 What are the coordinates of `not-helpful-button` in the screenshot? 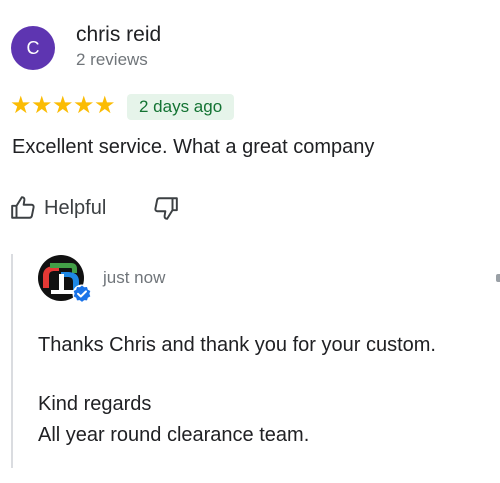 It's located at (167, 209).